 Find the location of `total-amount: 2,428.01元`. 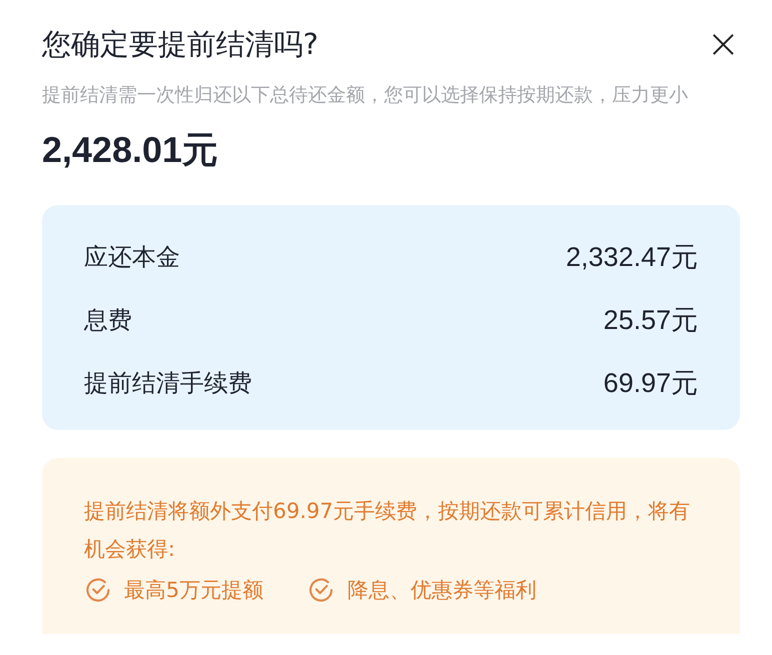

total-amount: 2,428.01元 is located at coordinates (131, 150).